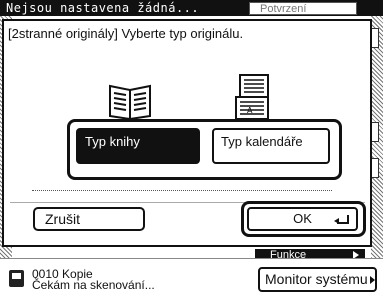 The width and height of the screenshot is (383, 293). I want to click on system-monitor-button: Monitor systému, so click(317, 279).